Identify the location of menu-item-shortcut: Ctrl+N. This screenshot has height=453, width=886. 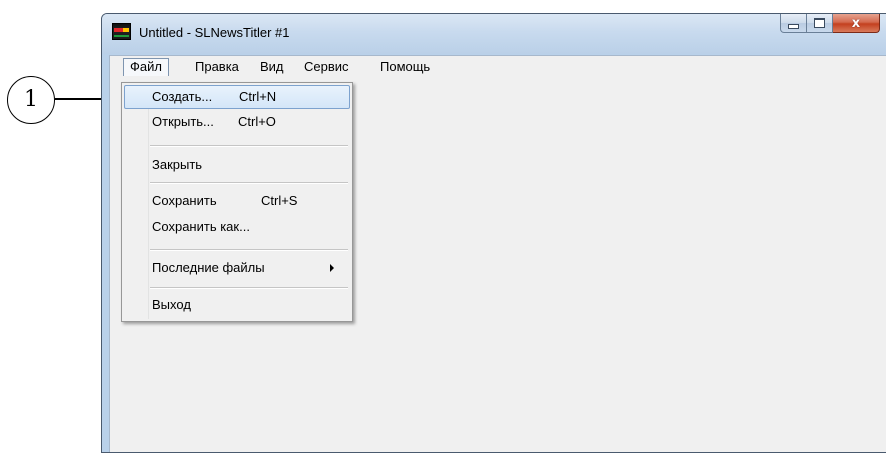
(258, 96).